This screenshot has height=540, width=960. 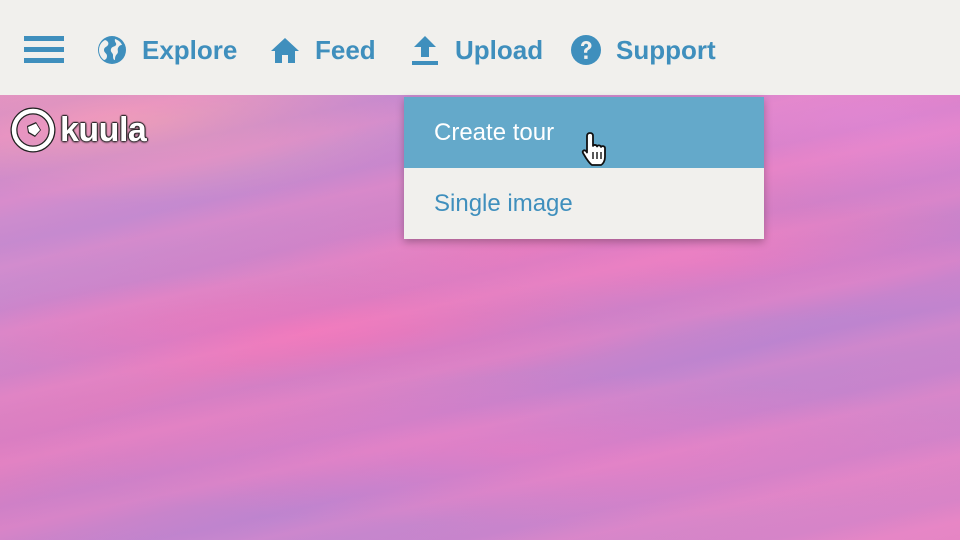 I want to click on kuula-logo: kuula, so click(x=78, y=130).